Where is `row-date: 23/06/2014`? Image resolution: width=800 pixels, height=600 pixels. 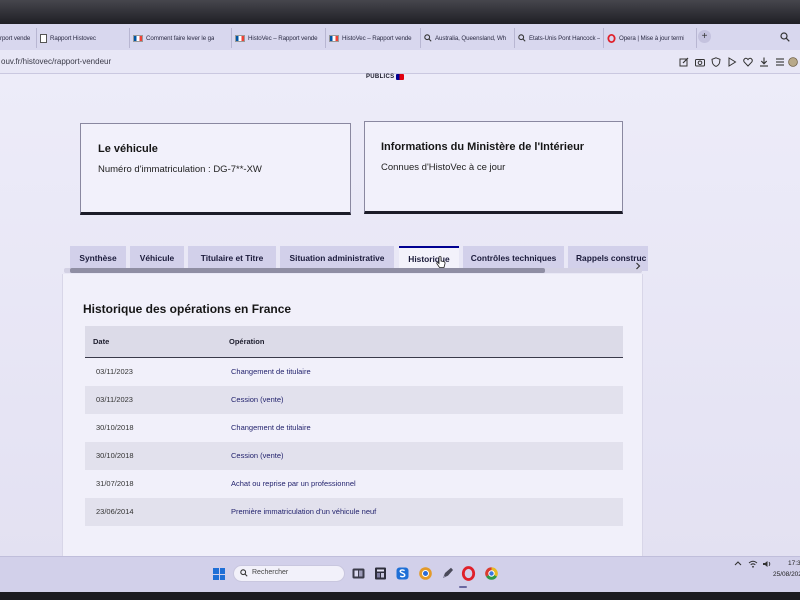
row-date: 23/06/2014 is located at coordinates (115, 511).